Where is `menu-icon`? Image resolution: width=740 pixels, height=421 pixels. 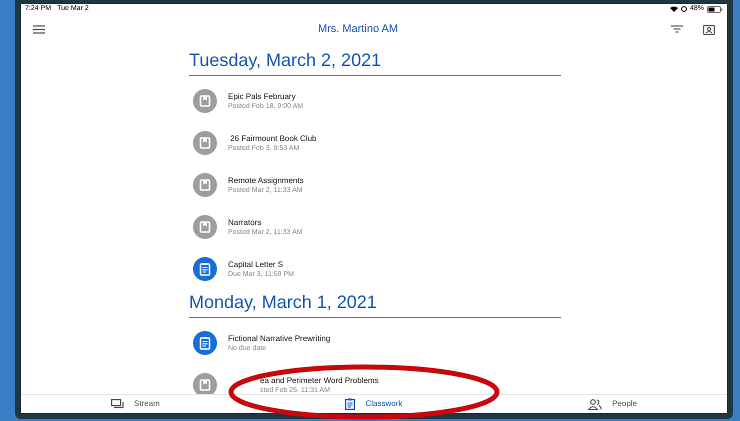 menu-icon is located at coordinates (39, 29).